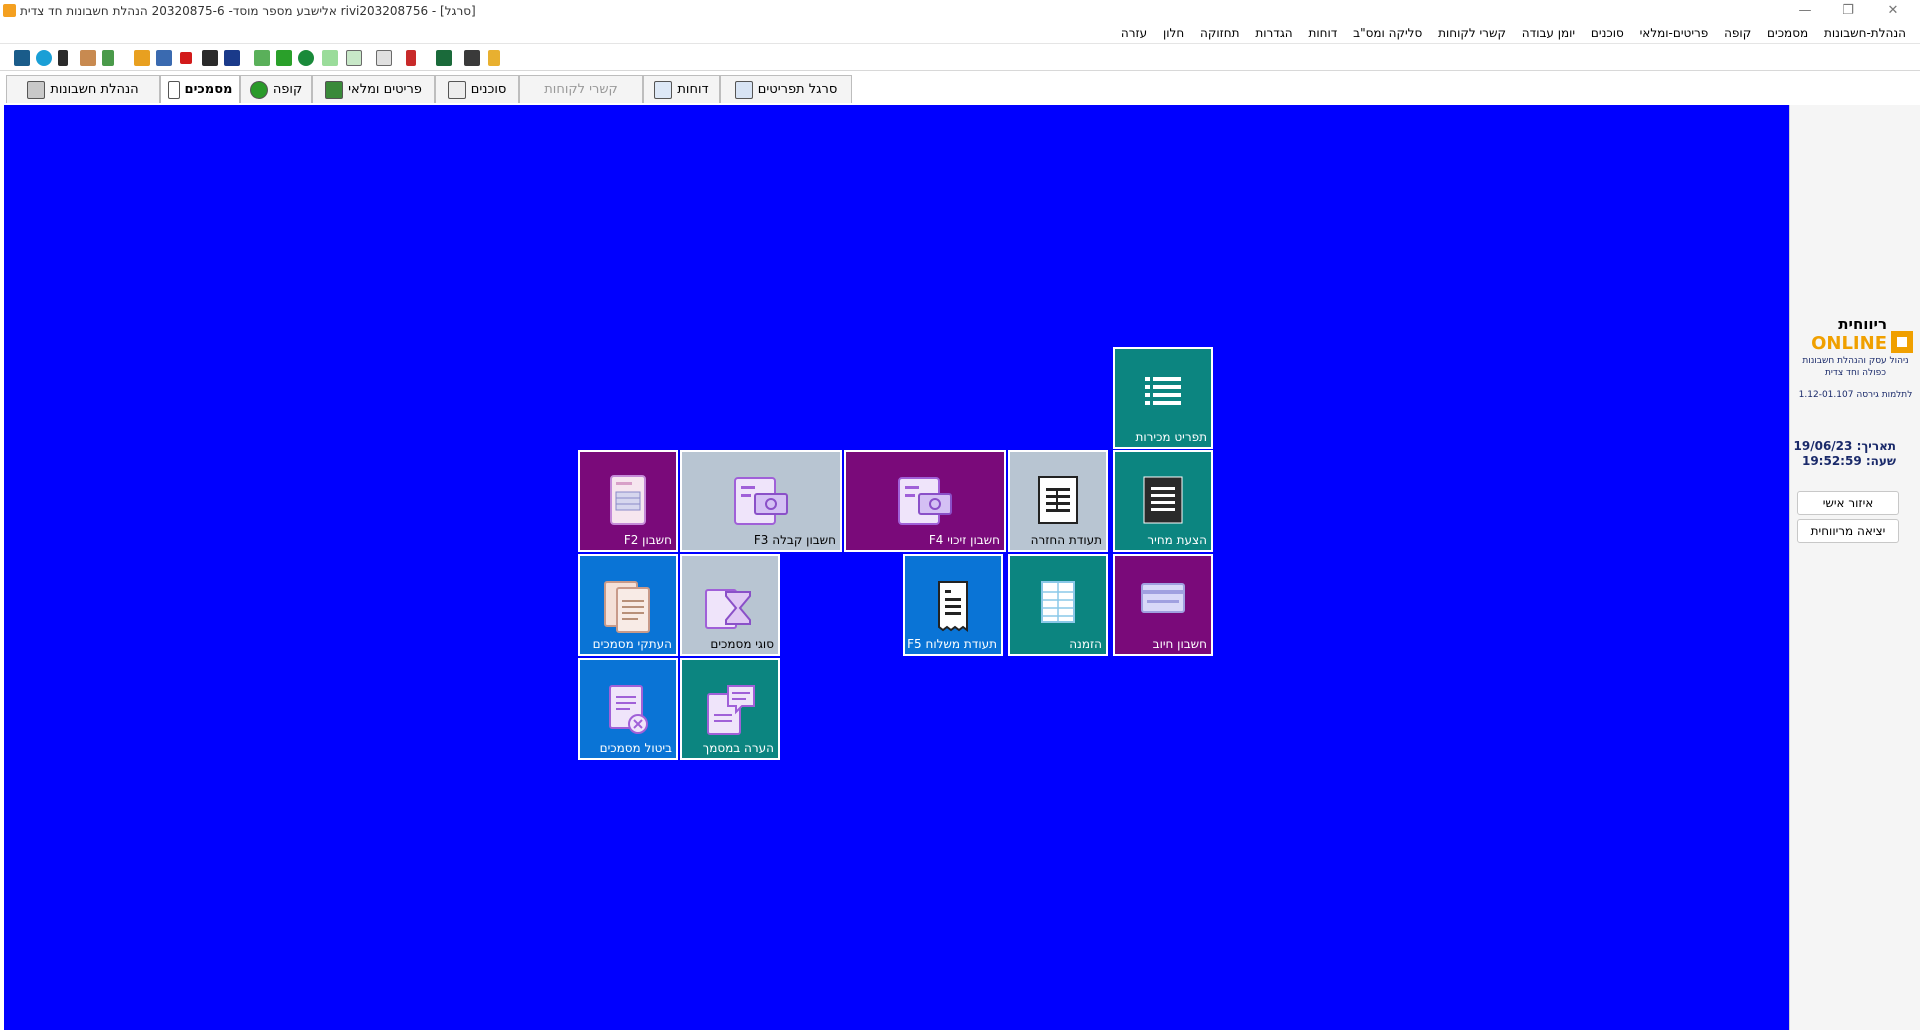 This screenshot has height=1030, width=1920. I want to click on stop-icon, so click(186, 58).